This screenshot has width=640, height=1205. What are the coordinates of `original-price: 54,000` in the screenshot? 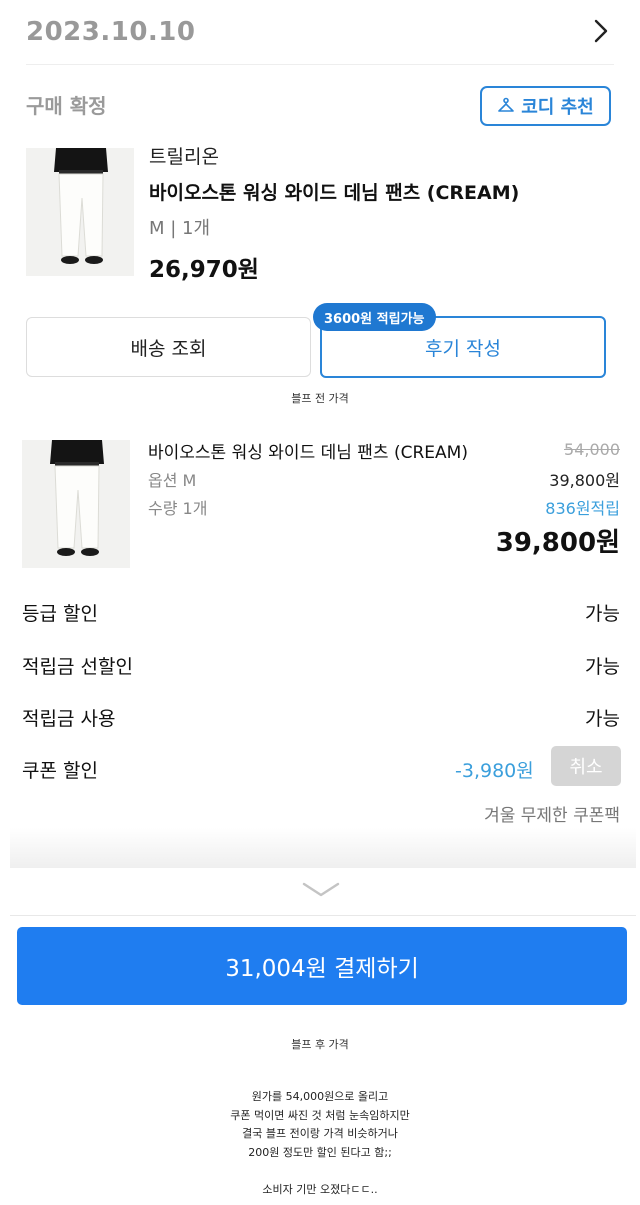 It's located at (592, 449).